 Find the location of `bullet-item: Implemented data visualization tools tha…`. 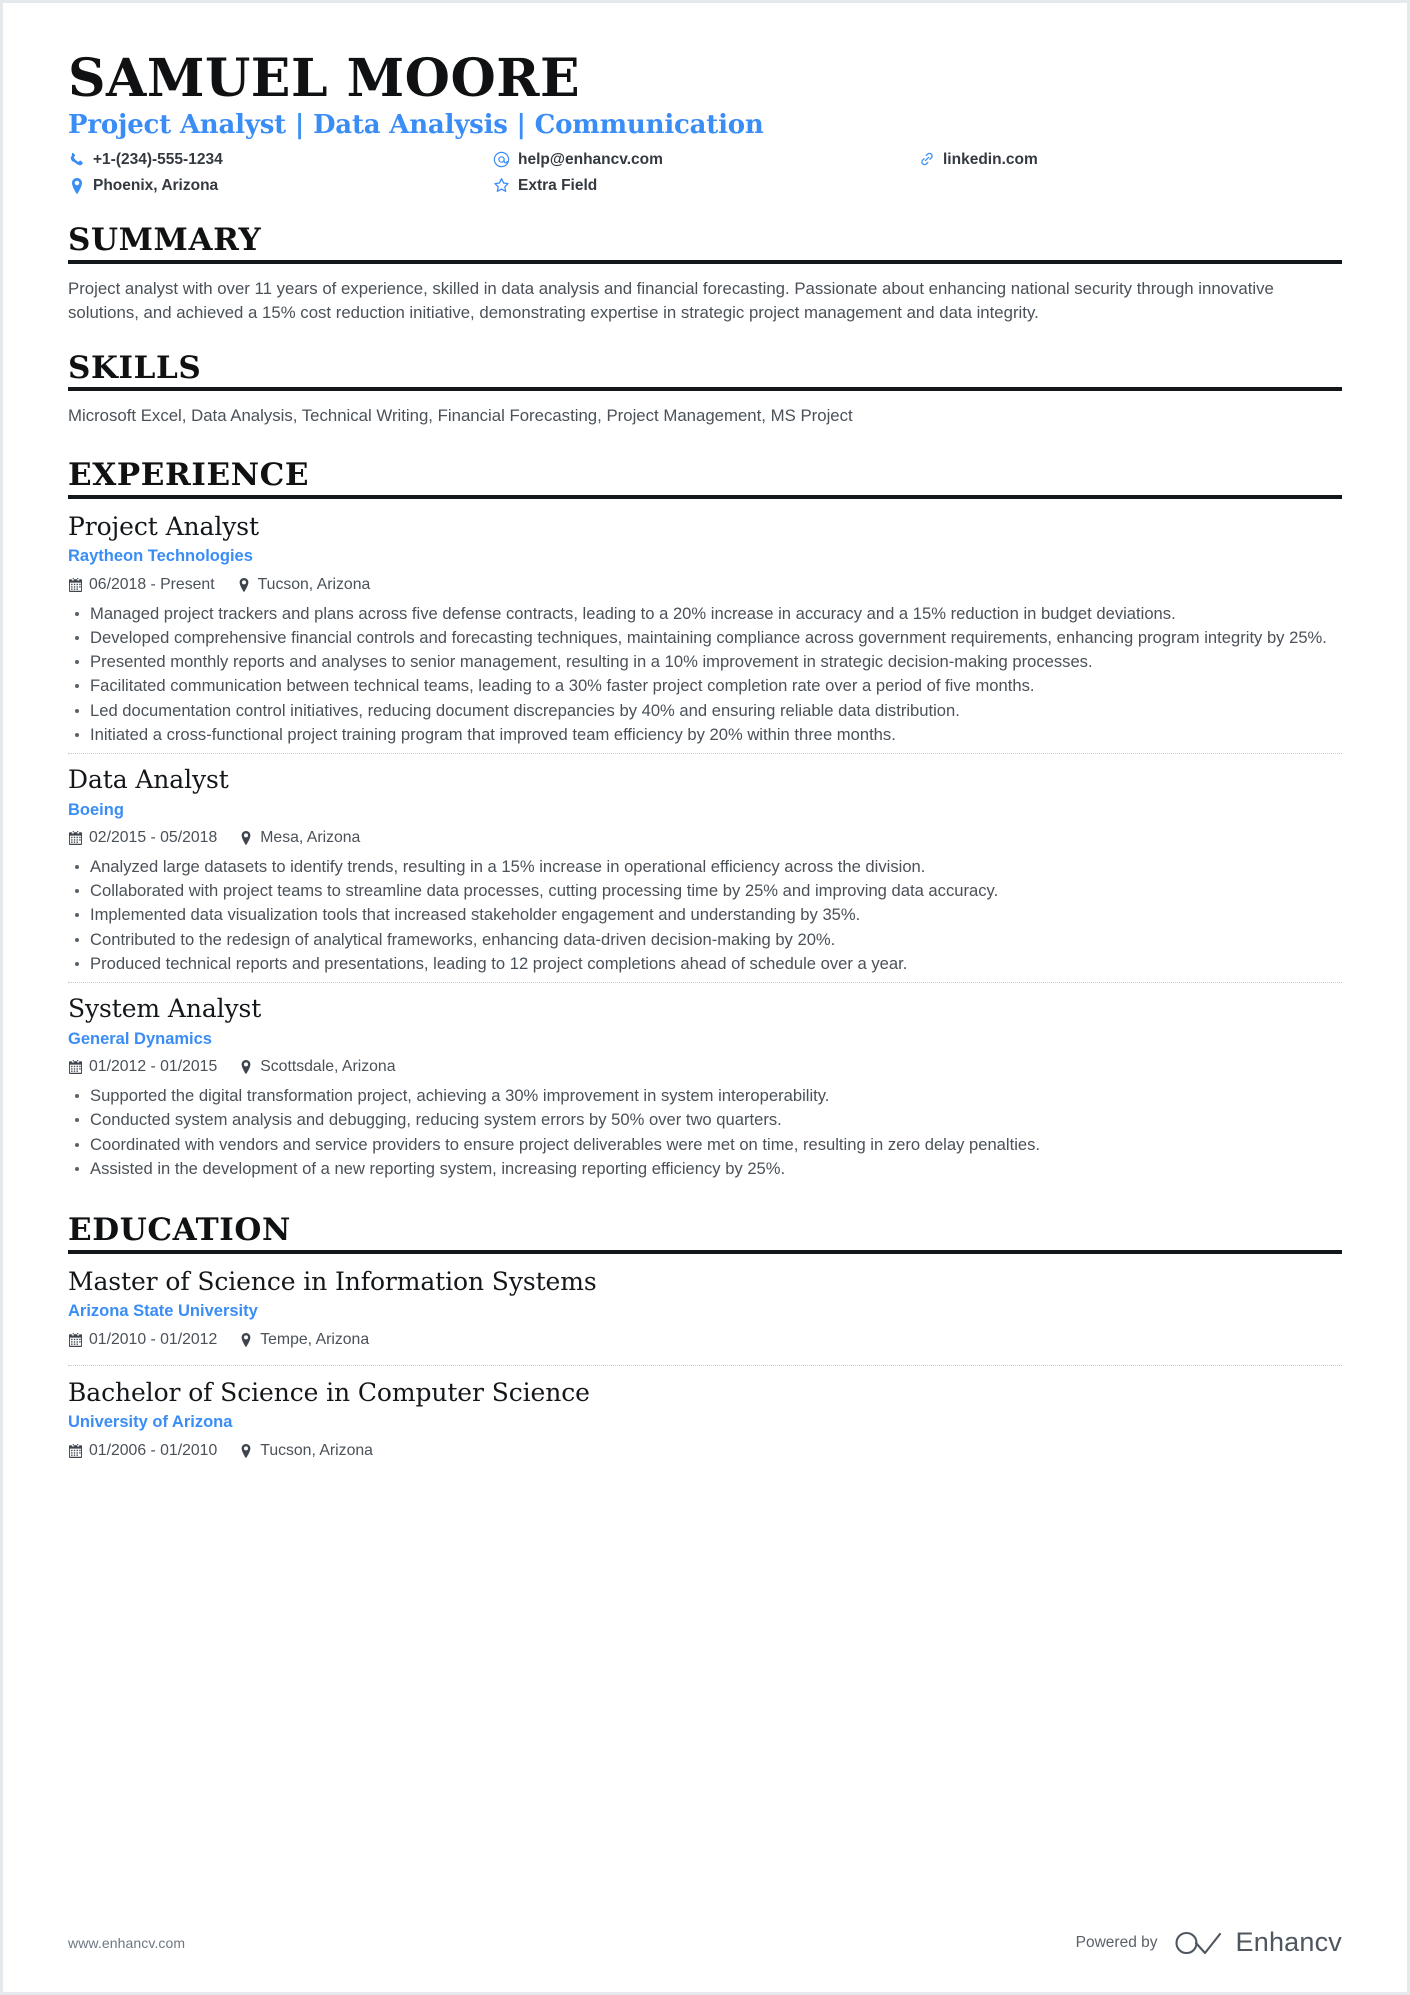

bullet-item: Implemented data visualization tools tha… is located at coordinates (705, 914).